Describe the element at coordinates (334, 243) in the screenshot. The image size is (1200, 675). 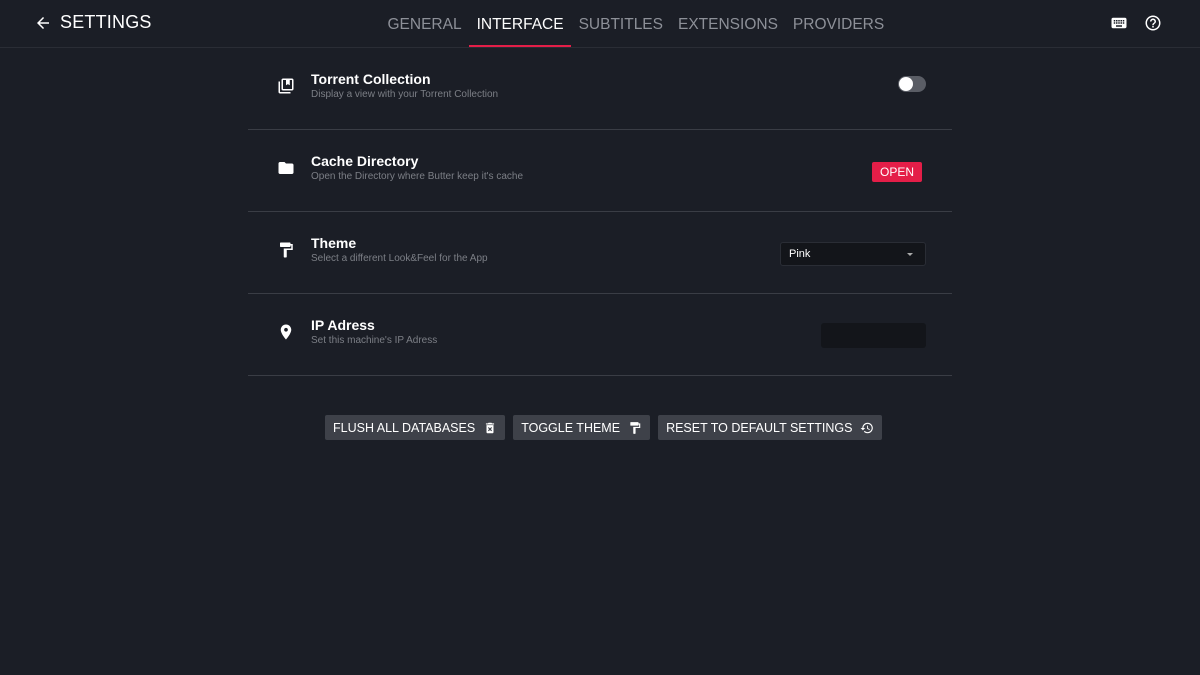
I see `setting-title: Theme` at that location.